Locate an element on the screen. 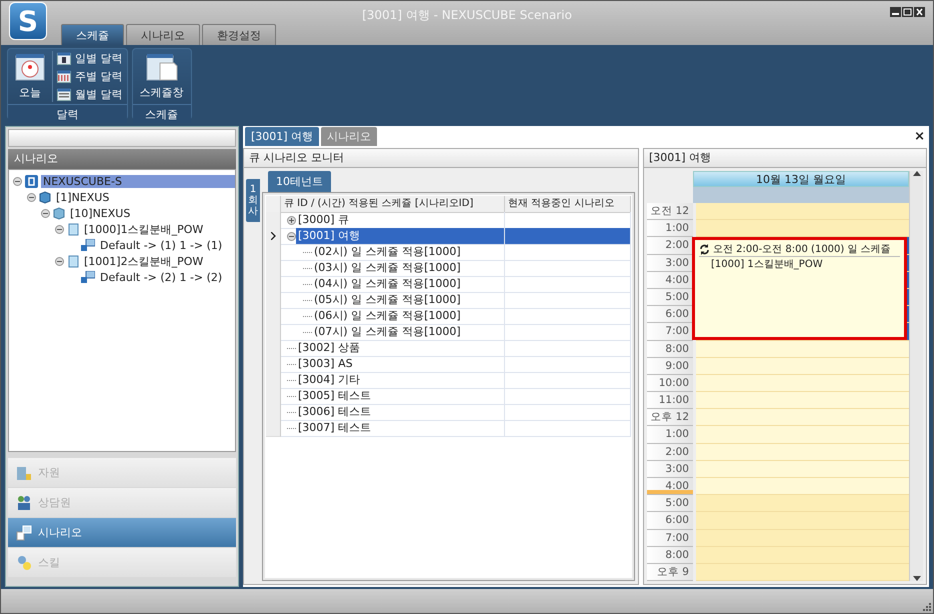 The width and height of the screenshot is (934, 614). tree-item: [1]NEXUS is located at coordinates (83, 197).